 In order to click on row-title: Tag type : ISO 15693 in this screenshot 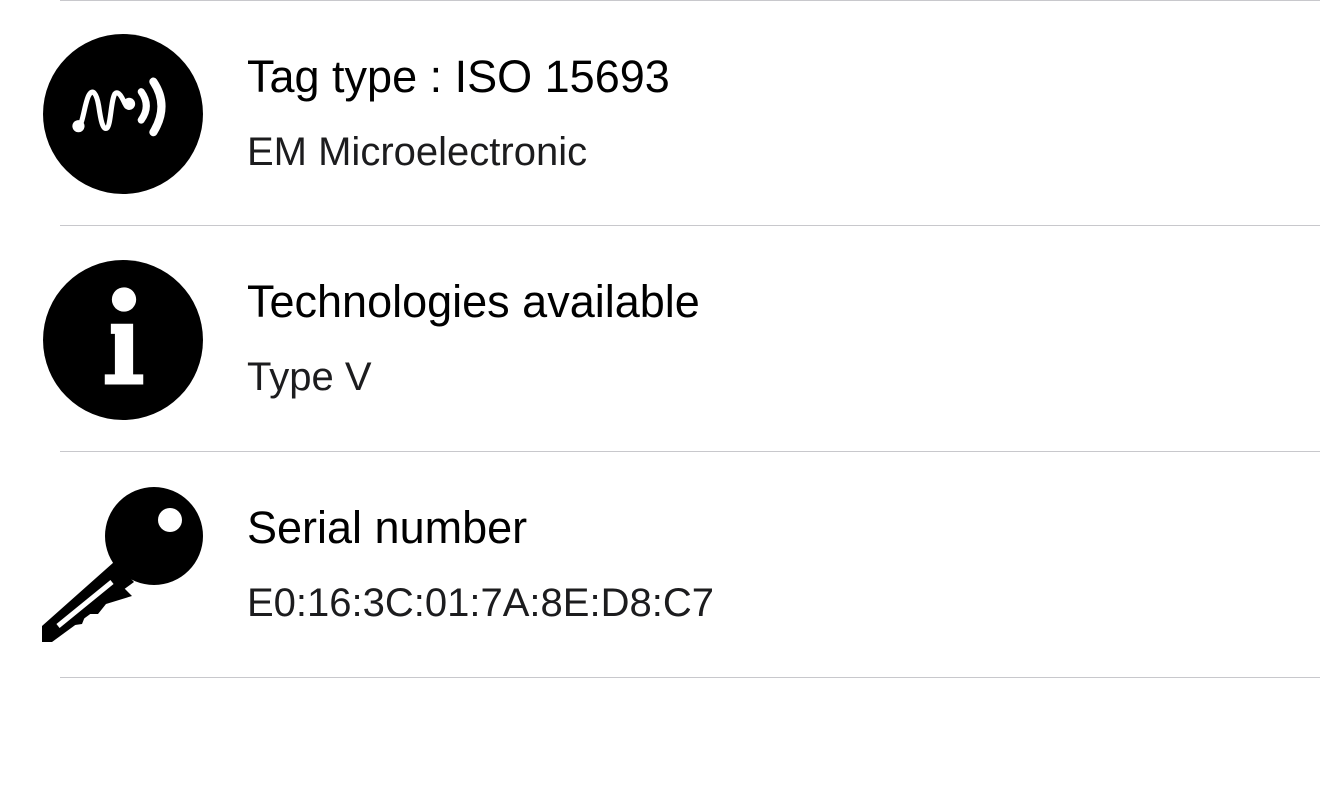, I will do `click(458, 76)`.